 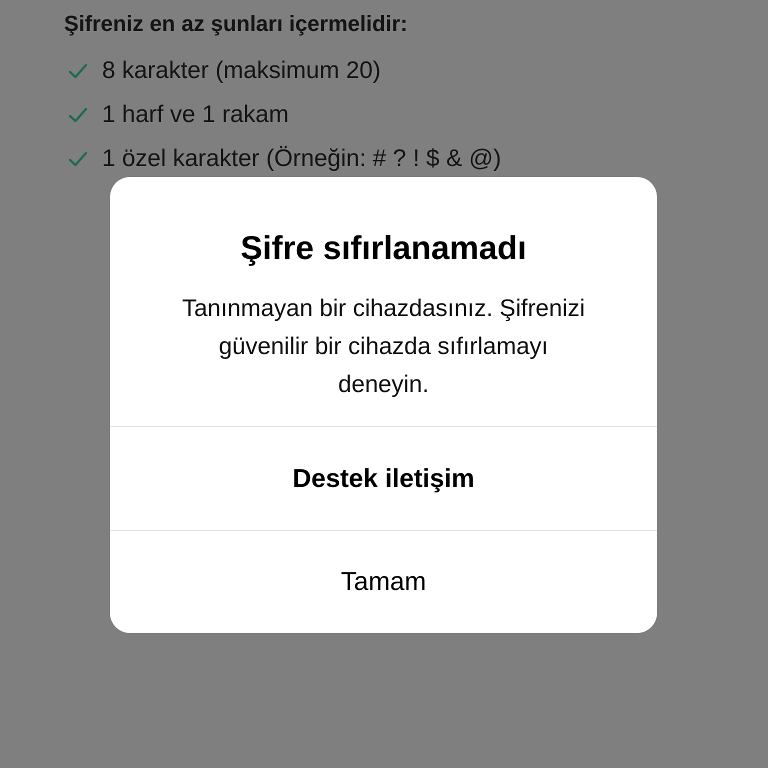 I want to click on alert-title: Şifre sıfırlanamadı, so click(x=383, y=248).